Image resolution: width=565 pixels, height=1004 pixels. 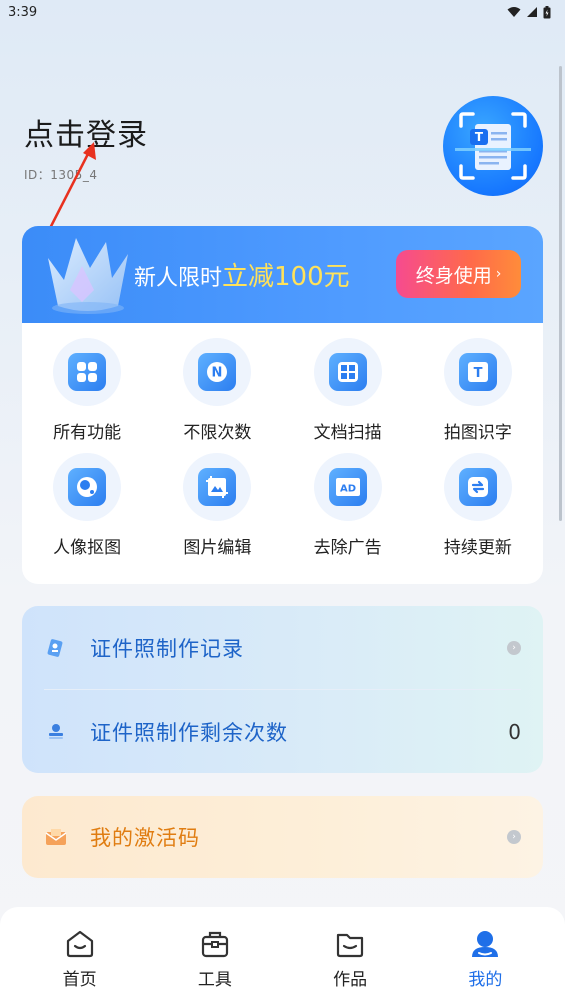 What do you see at coordinates (88, 276) in the screenshot?
I see `vip-crown-icon` at bounding box center [88, 276].